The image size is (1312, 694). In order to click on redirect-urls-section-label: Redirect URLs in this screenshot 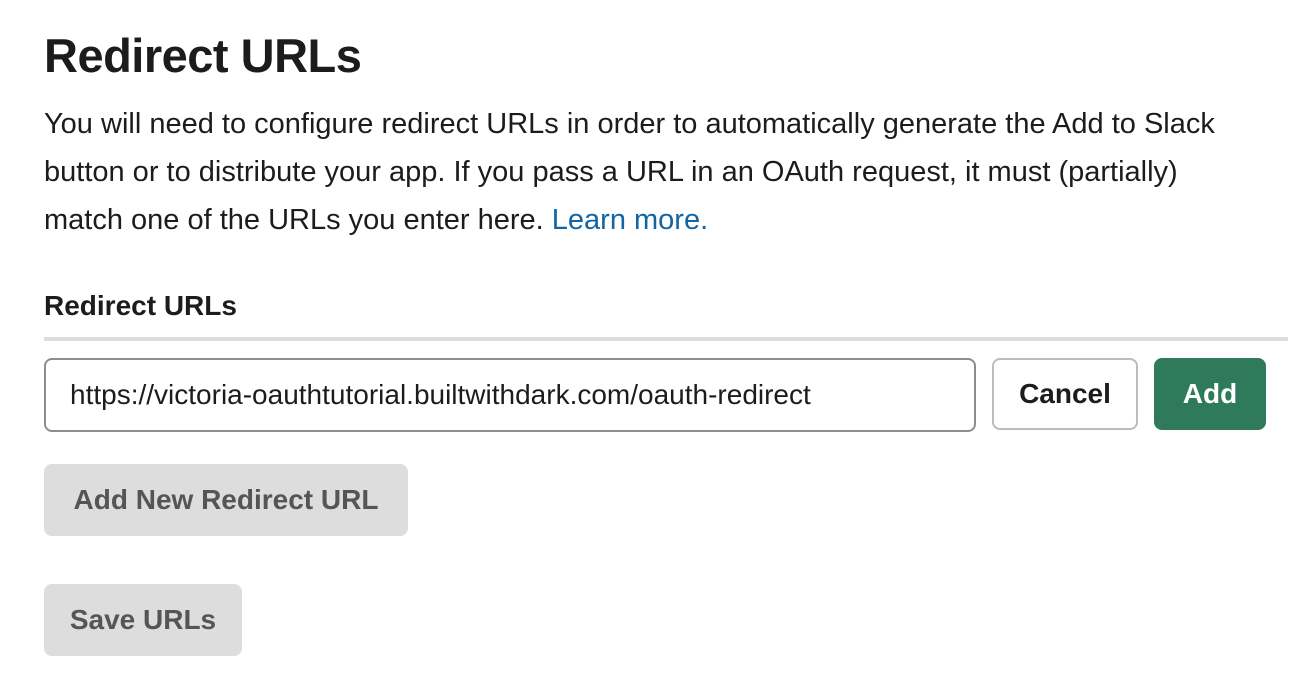, I will do `click(140, 305)`.